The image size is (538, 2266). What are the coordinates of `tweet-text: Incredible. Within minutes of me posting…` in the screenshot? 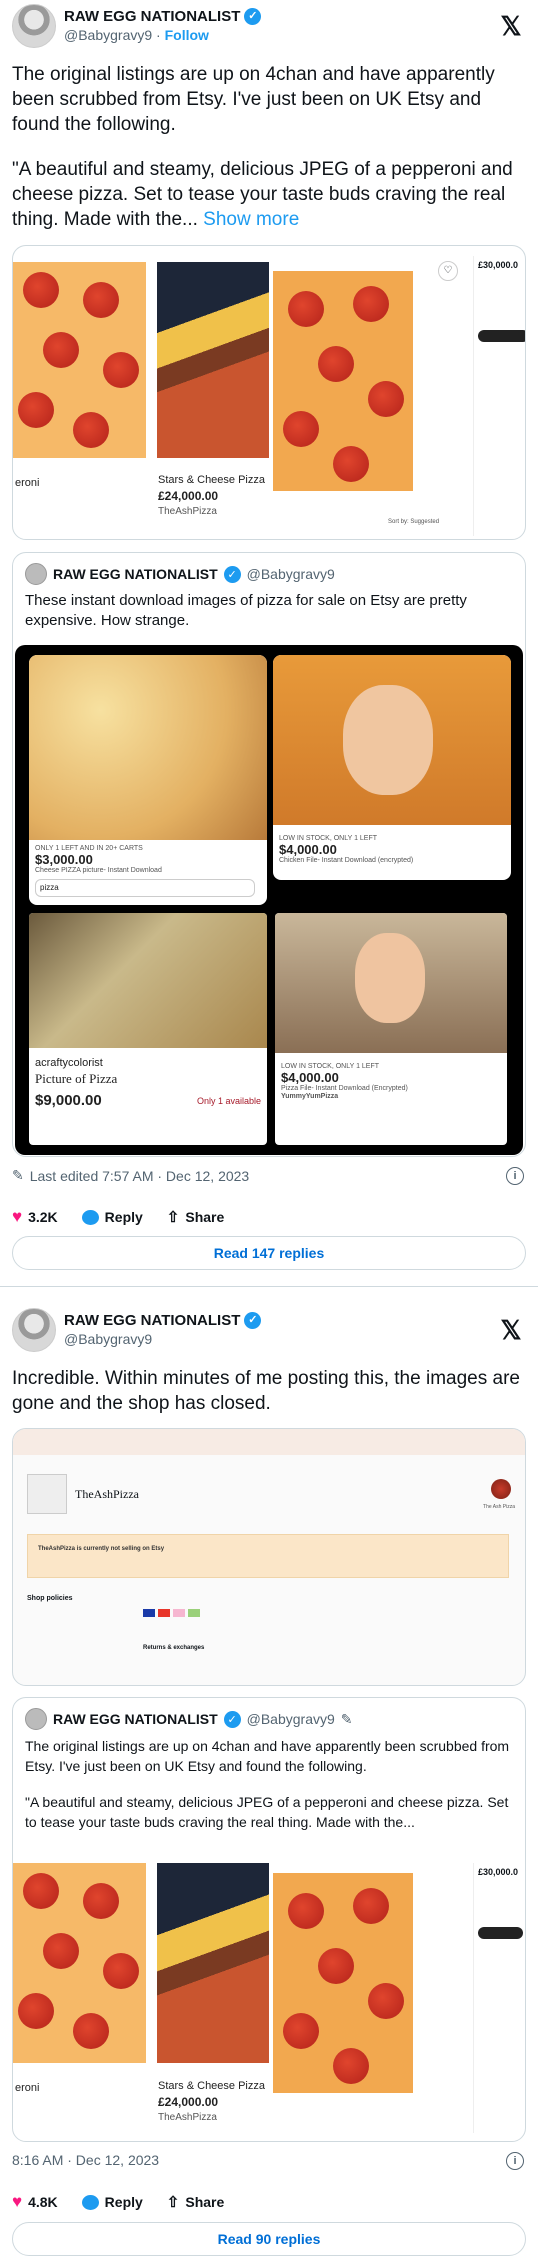 It's located at (266, 1391).